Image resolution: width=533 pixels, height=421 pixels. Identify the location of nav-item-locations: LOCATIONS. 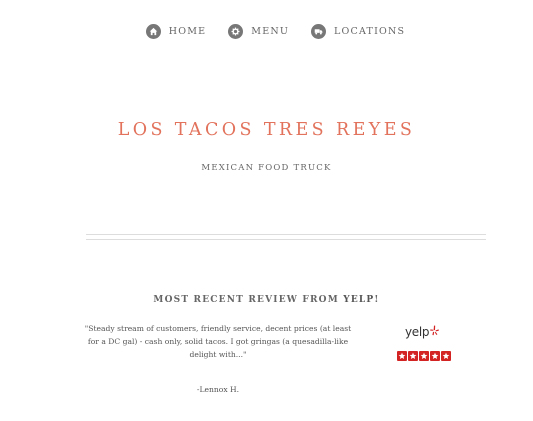
(358, 31).